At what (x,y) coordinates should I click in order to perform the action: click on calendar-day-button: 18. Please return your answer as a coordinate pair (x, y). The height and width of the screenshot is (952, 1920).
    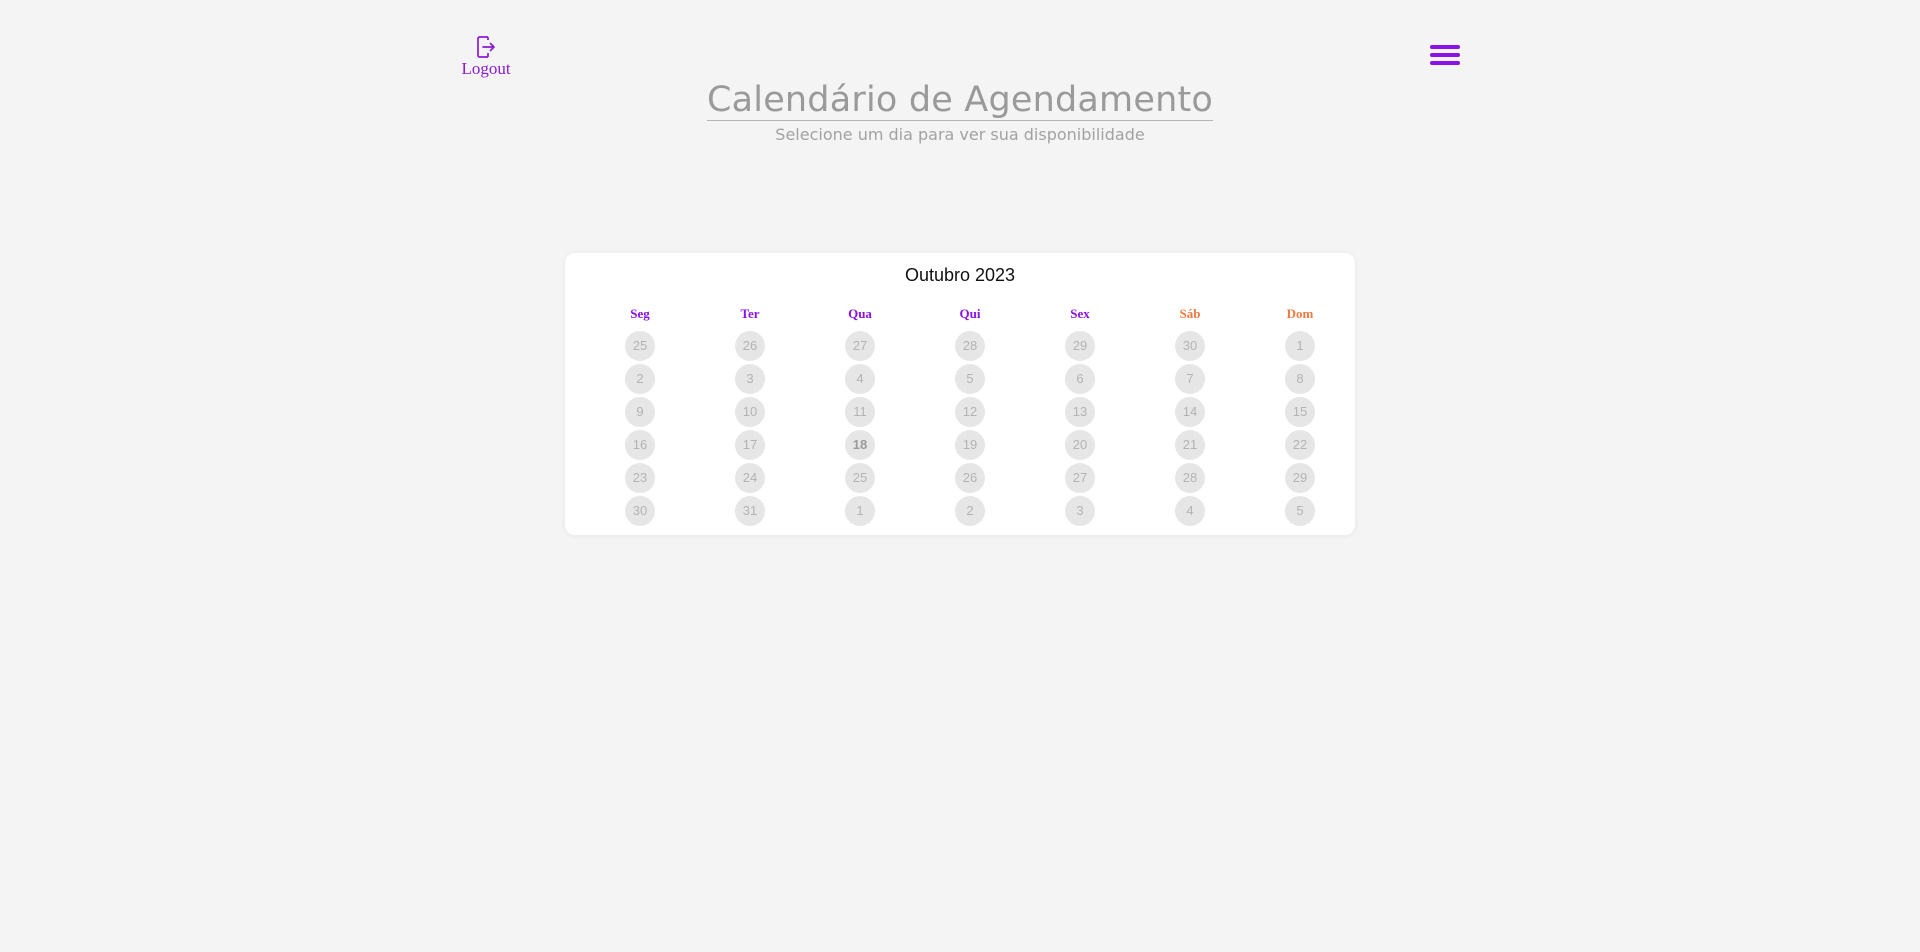
    Looking at the image, I should click on (860, 444).